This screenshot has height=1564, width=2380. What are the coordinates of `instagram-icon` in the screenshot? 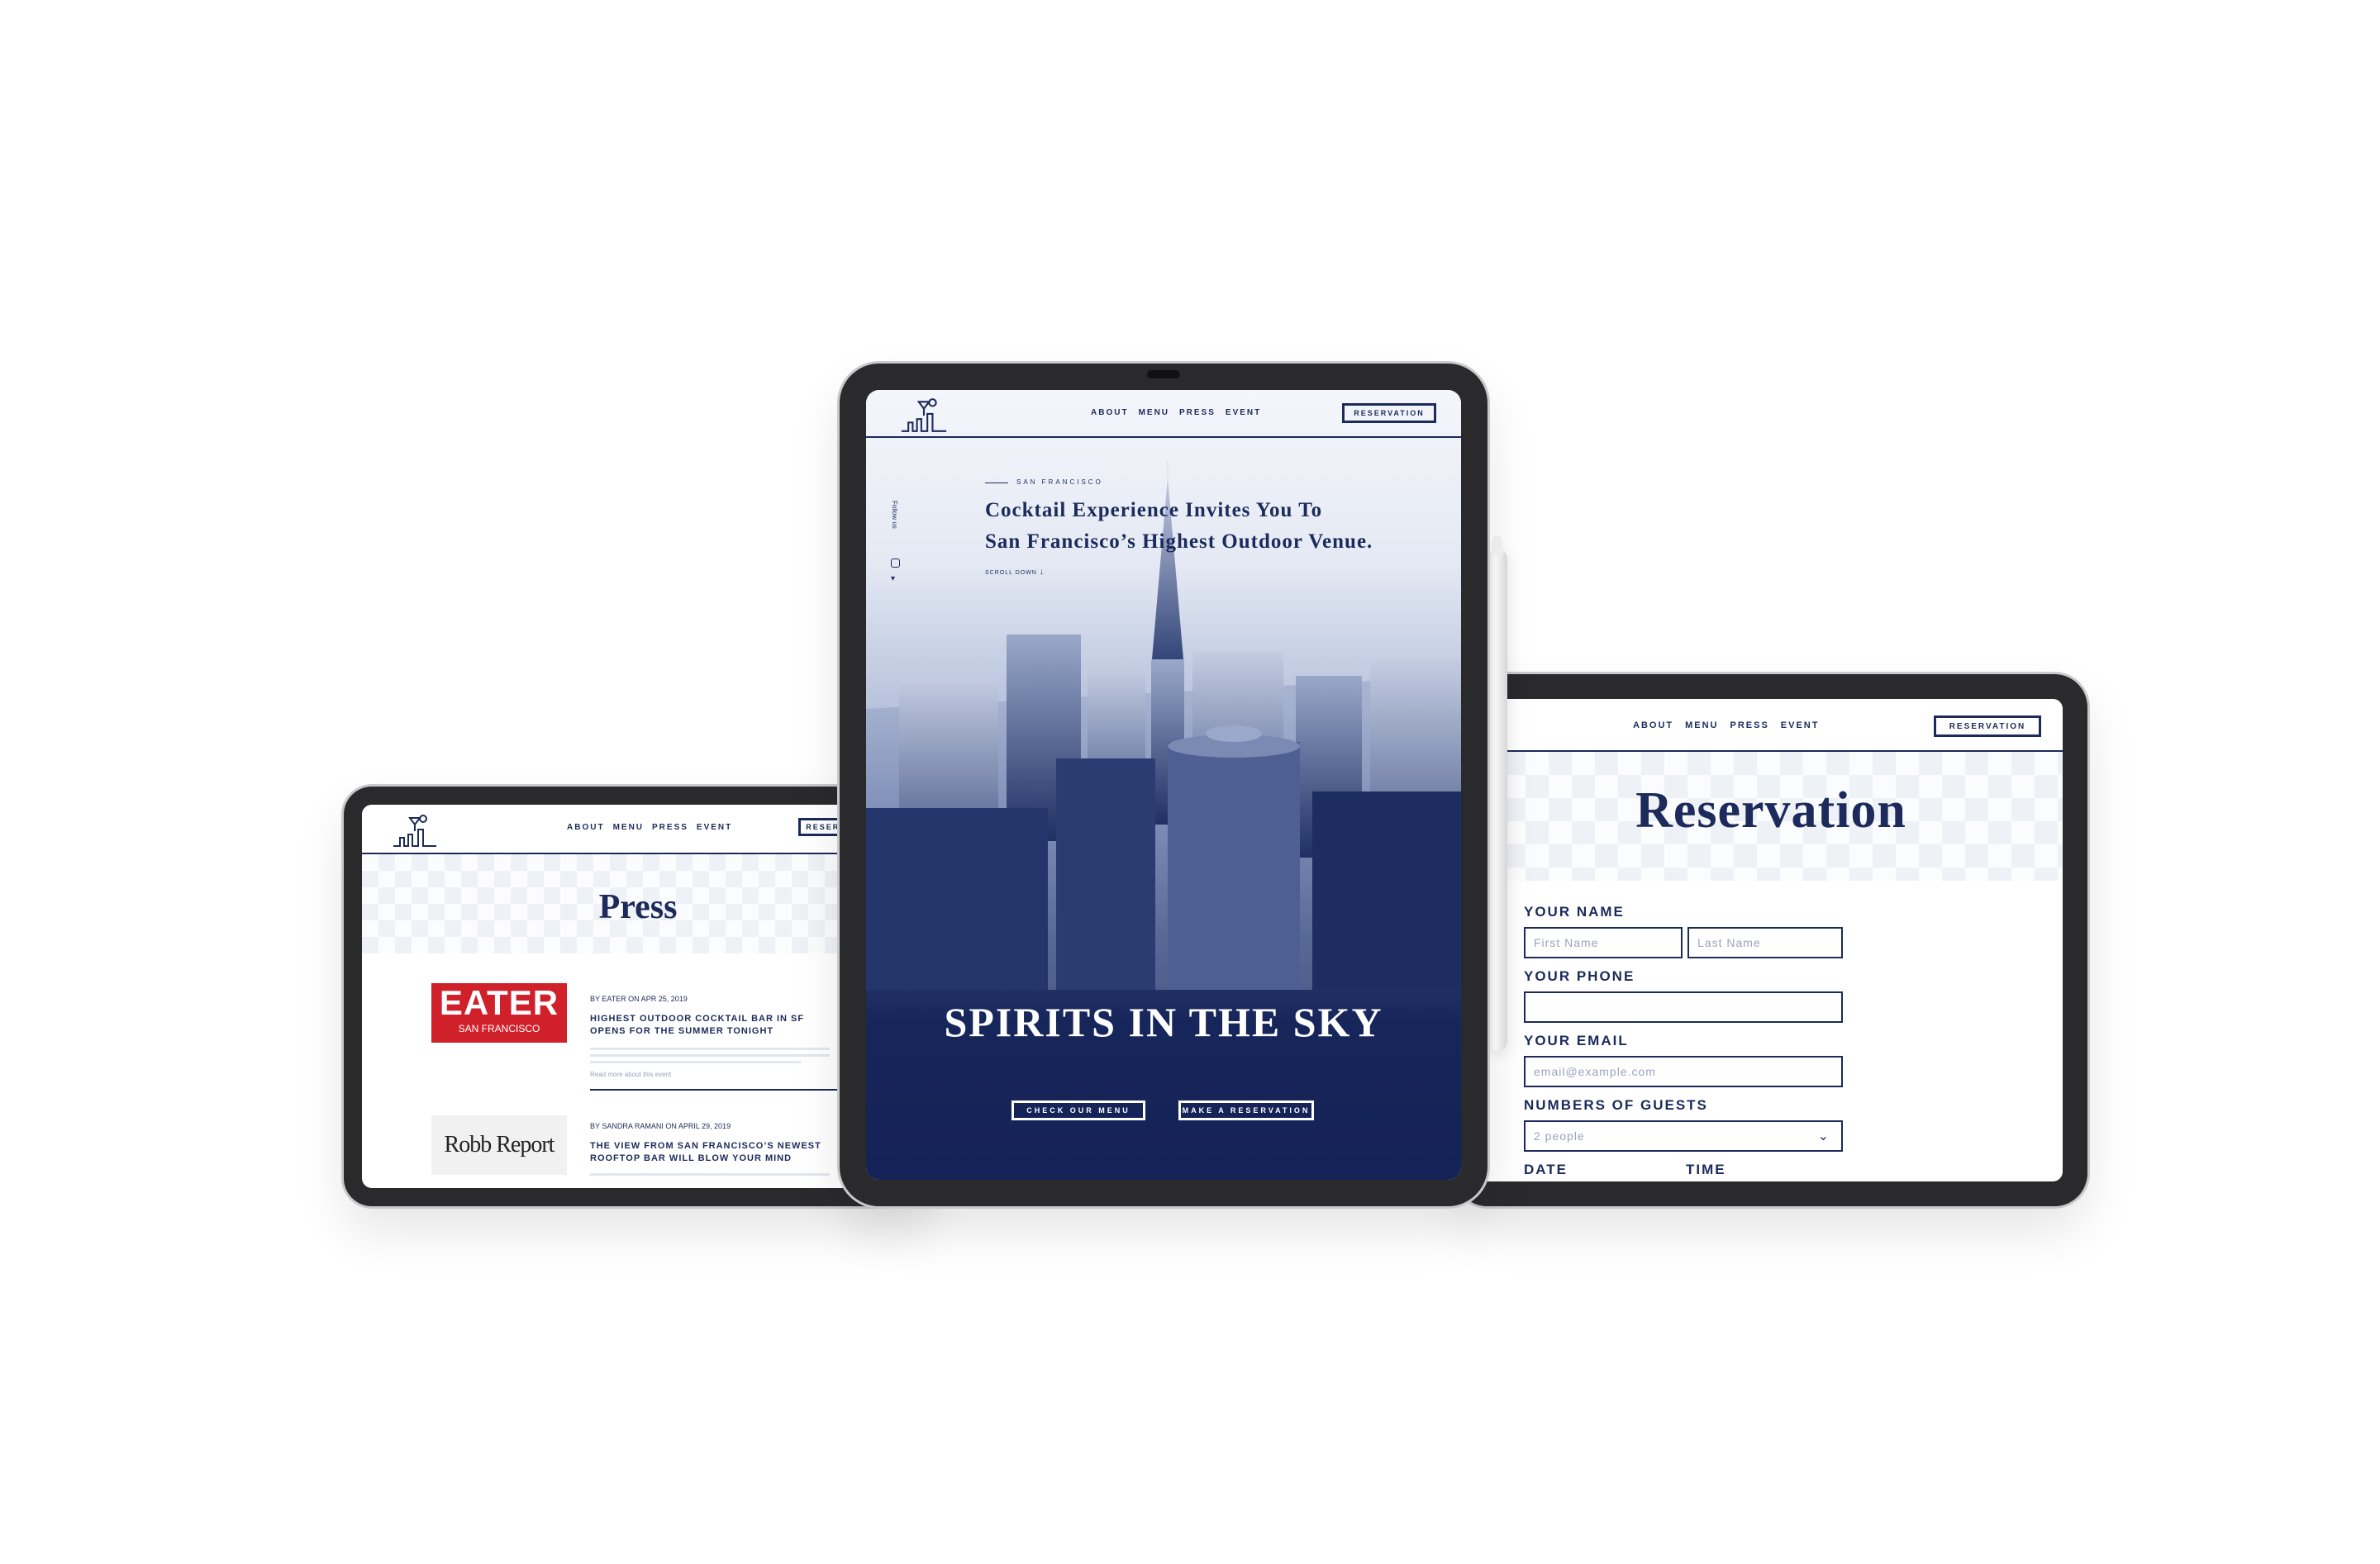 It's located at (895, 563).